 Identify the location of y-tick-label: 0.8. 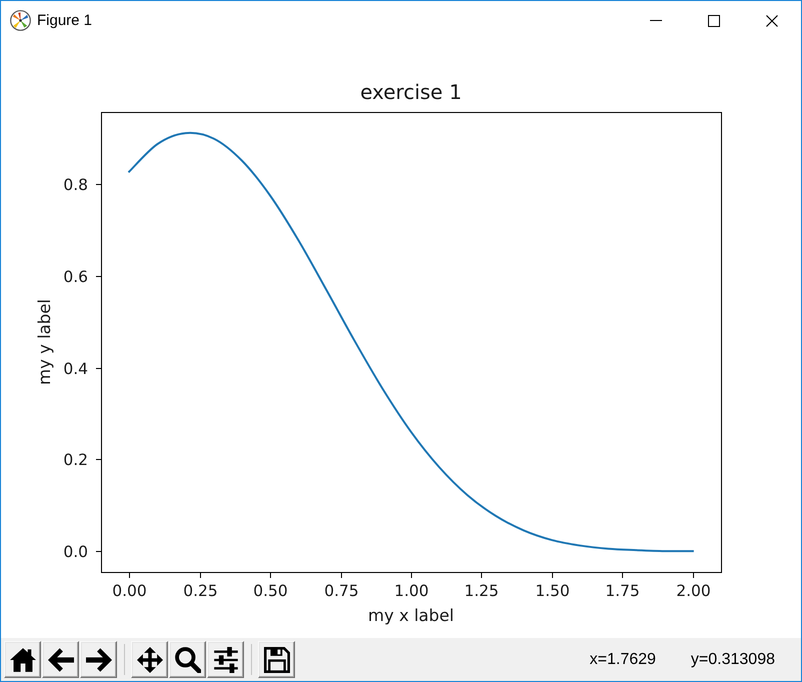
(75, 185).